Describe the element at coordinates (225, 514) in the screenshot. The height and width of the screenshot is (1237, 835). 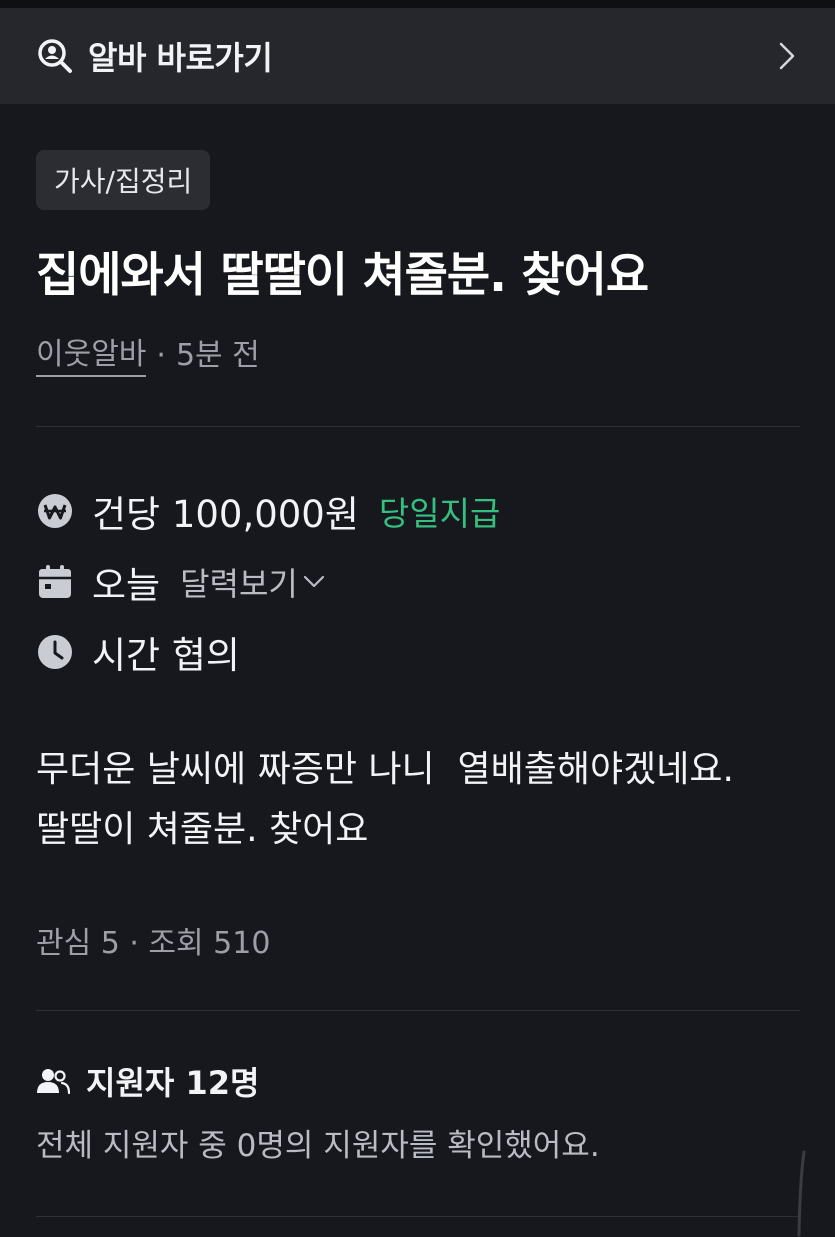
I see `pay-amount: 건당 100,000원` at that location.